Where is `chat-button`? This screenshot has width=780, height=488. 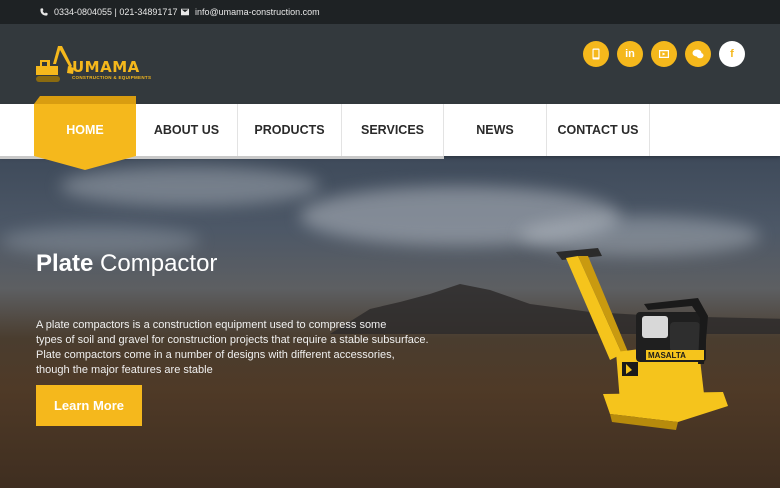
chat-button is located at coordinates (698, 54).